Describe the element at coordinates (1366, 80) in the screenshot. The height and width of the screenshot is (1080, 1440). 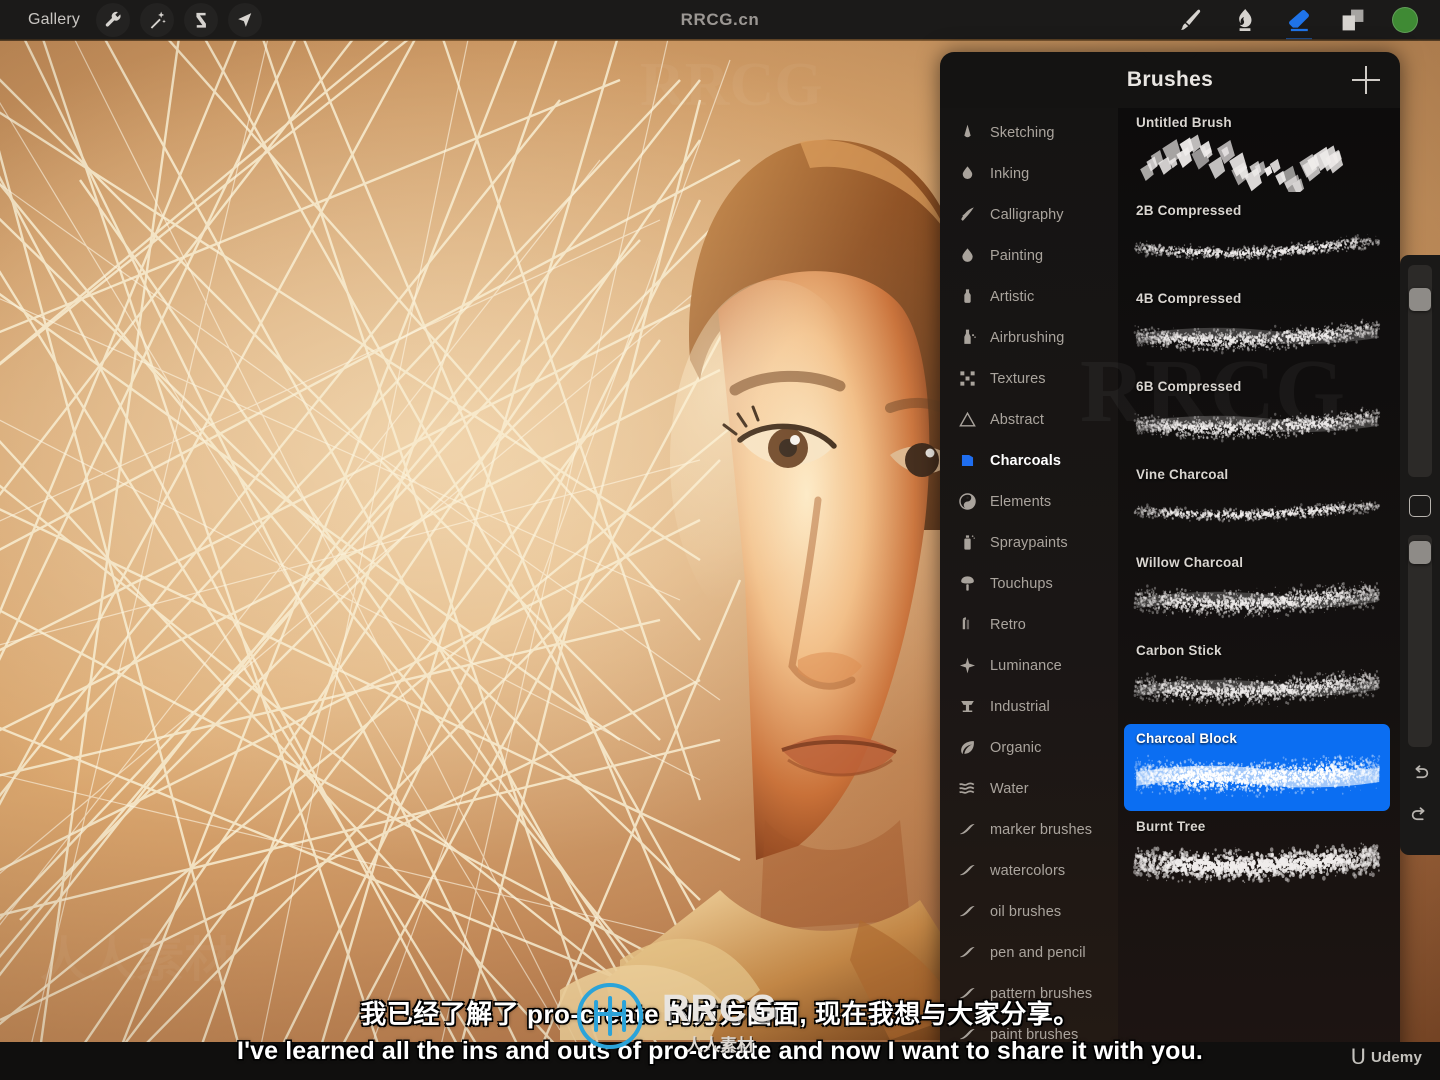
I see `add-brush-button` at that location.